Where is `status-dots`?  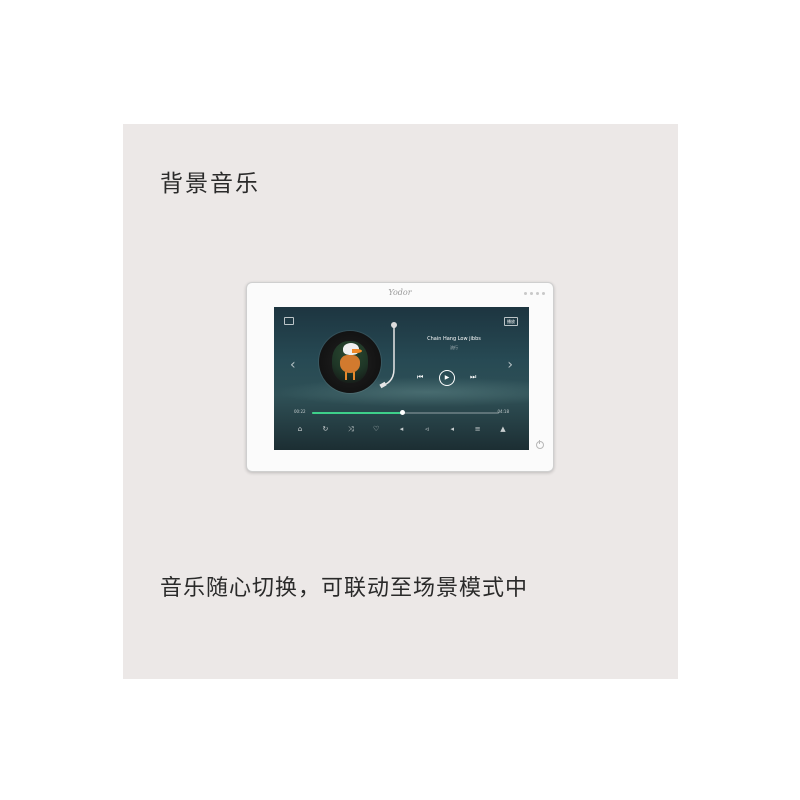 status-dots is located at coordinates (534, 293).